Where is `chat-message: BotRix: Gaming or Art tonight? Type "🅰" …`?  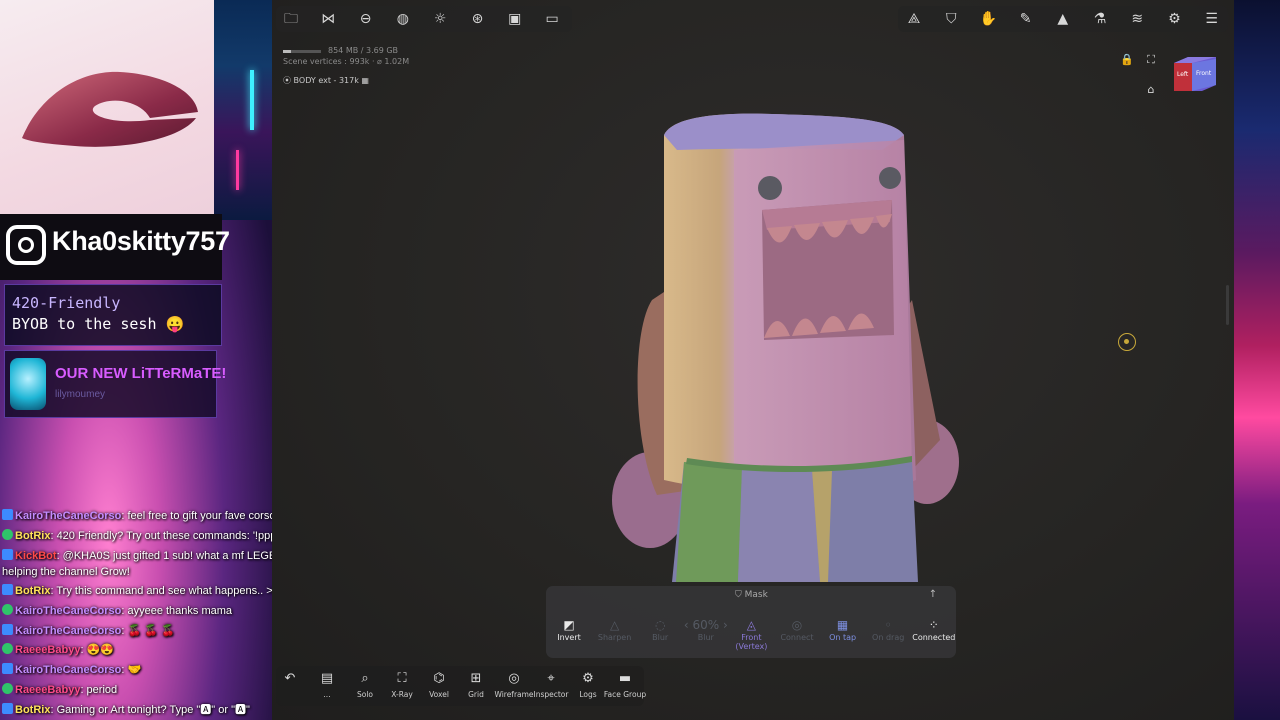 chat-message: BotRix: Gaming or Art tonight? Type "🅰" … is located at coordinates (126, 710).